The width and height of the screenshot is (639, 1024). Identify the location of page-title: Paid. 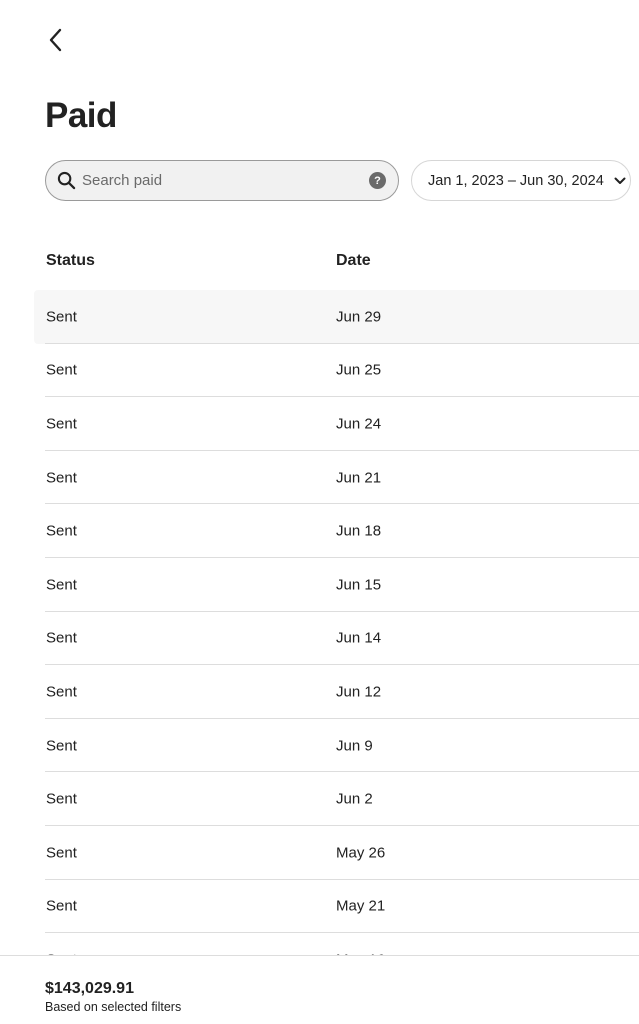
(81, 115).